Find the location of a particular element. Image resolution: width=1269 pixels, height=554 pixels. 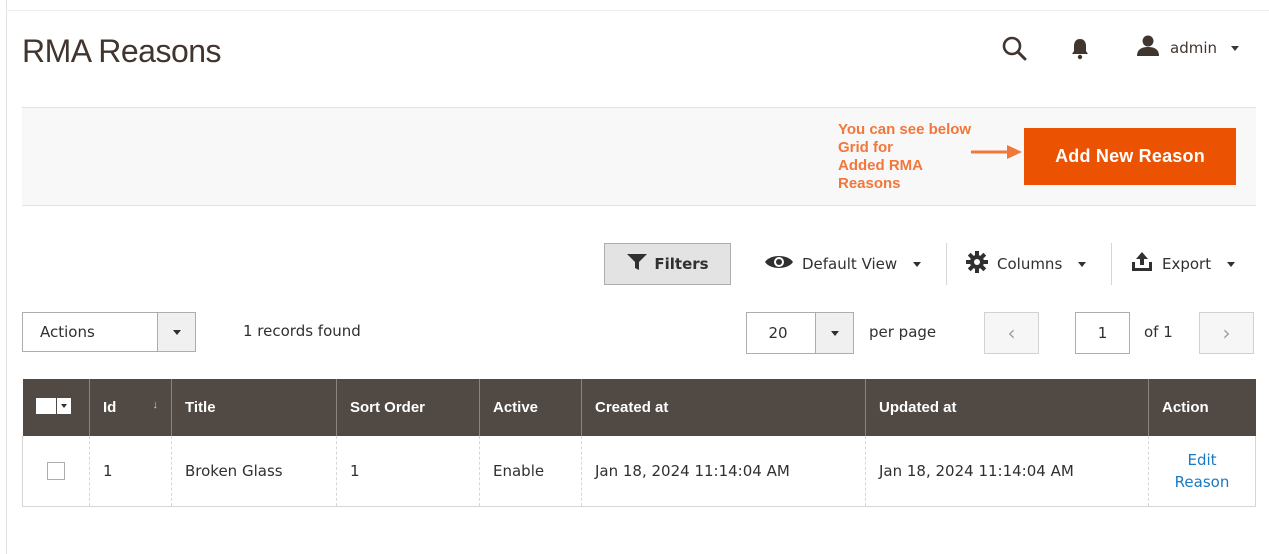

per-page-label: per page is located at coordinates (903, 332).